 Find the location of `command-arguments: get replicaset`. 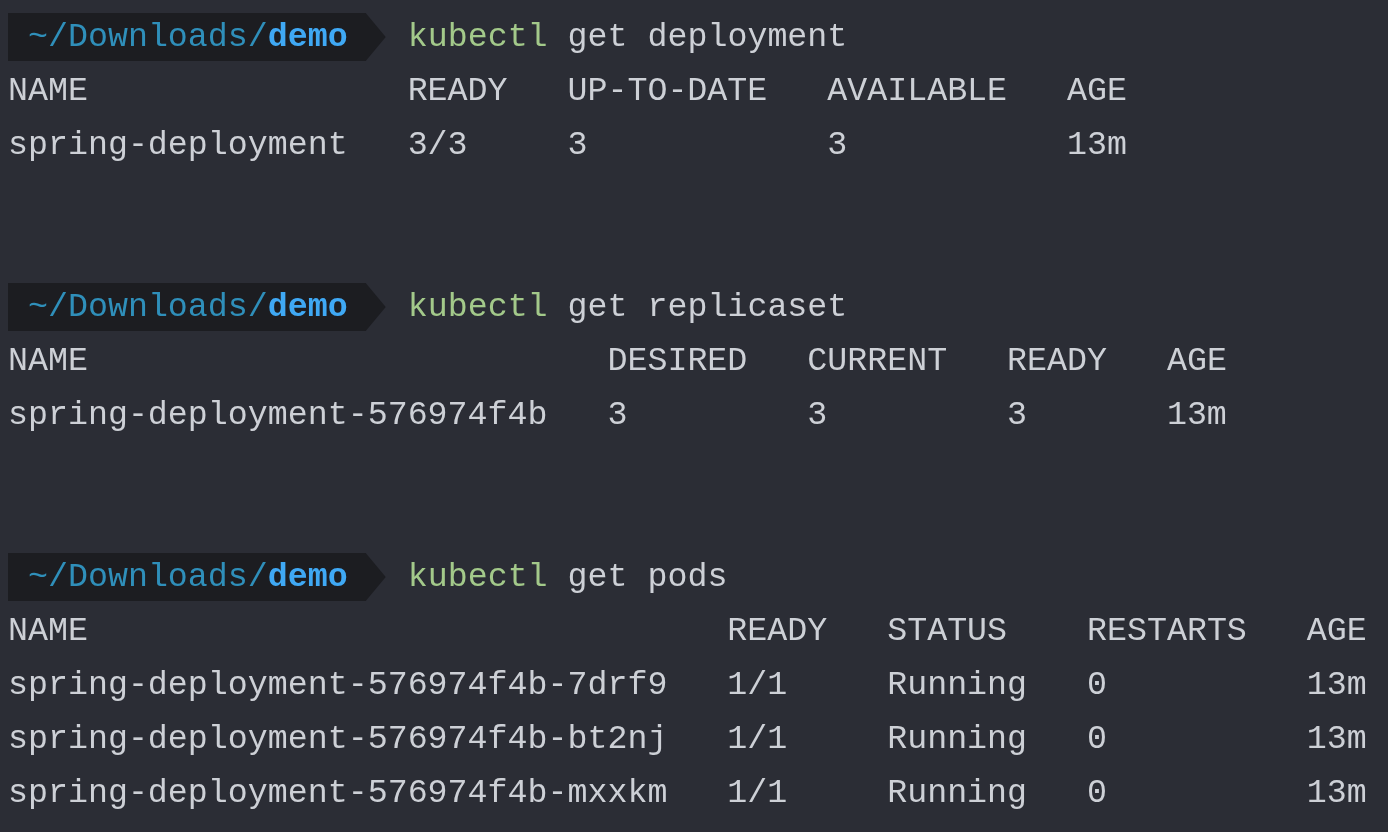

command-arguments: get replicaset is located at coordinates (707, 307).